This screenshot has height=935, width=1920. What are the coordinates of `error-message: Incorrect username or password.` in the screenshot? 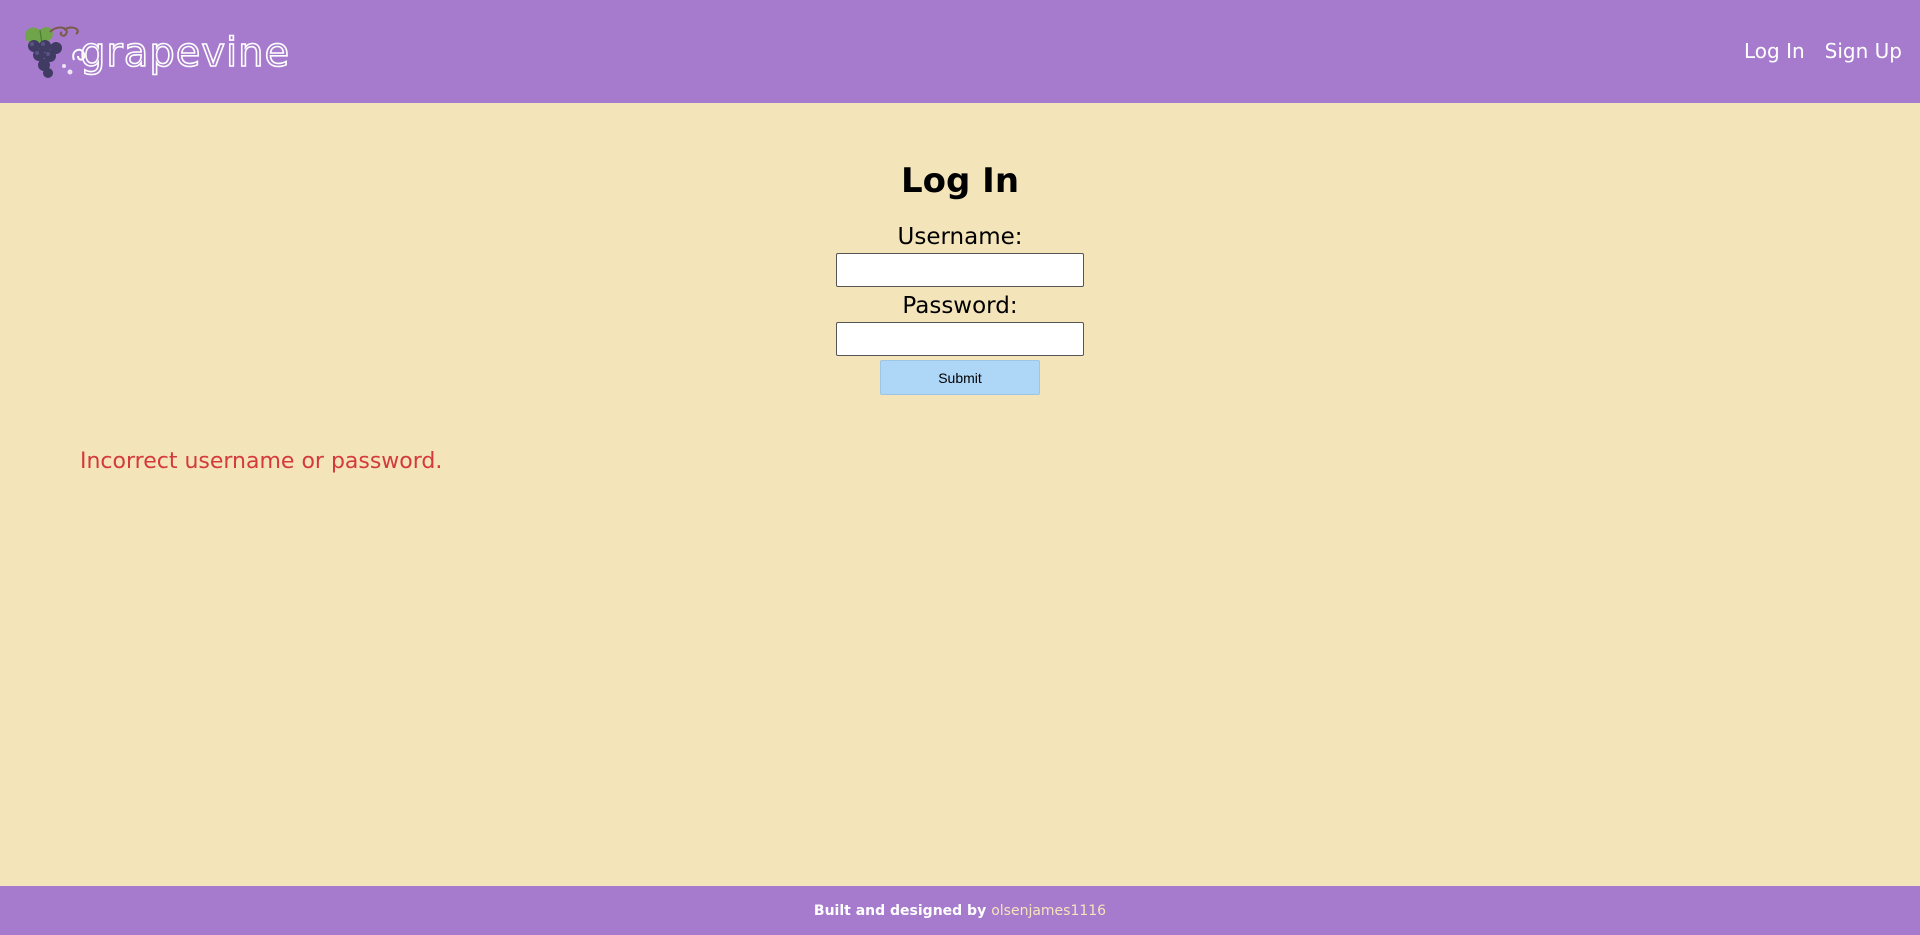 It's located at (261, 461).